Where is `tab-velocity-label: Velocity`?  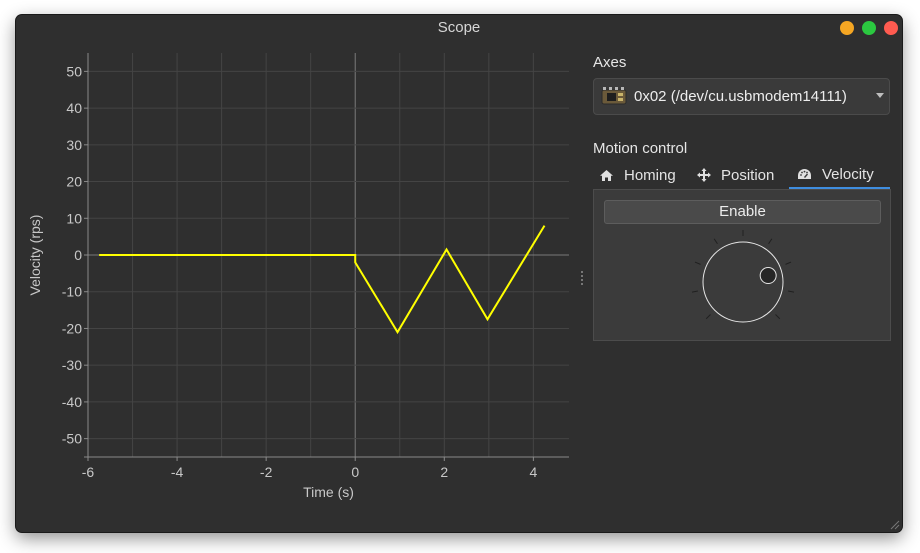
tab-velocity-label: Velocity is located at coordinates (848, 174).